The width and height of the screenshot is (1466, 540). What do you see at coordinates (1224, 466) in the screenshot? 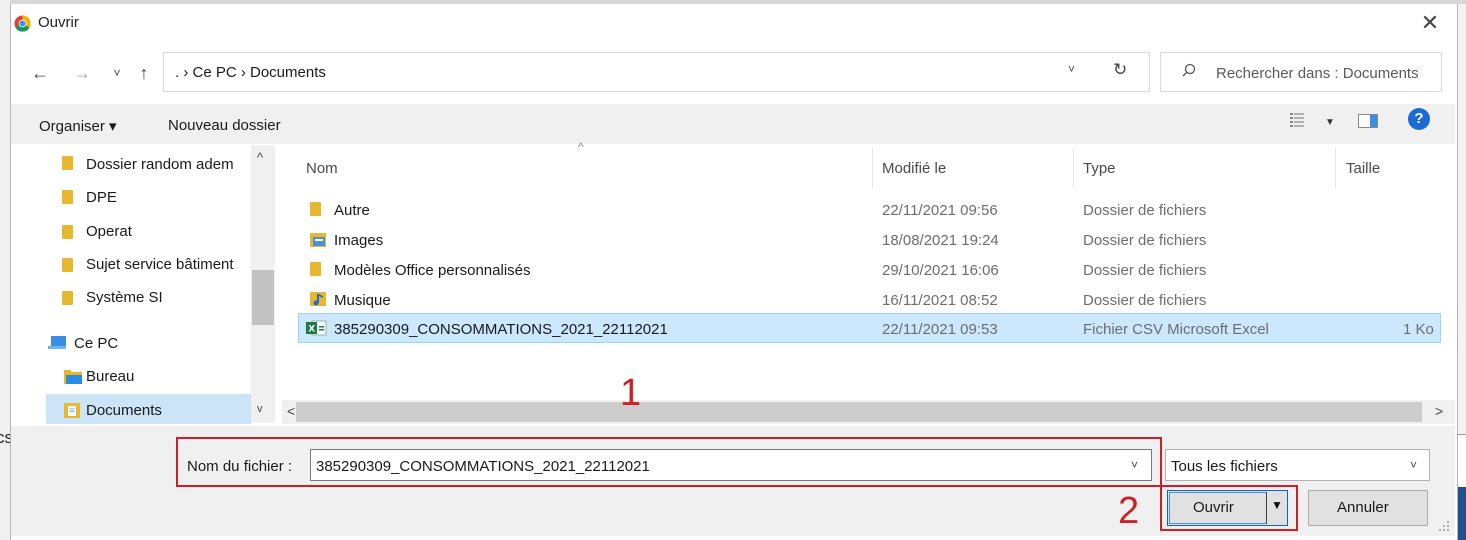
I see `file-type-filter-value: Tous les fichiers` at bounding box center [1224, 466].